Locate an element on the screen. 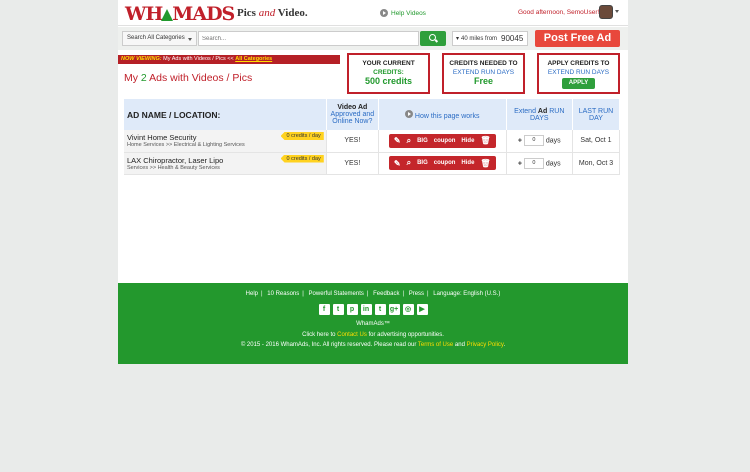 The width and height of the screenshot is (750, 472). credits-needed-value: Free is located at coordinates (483, 81).